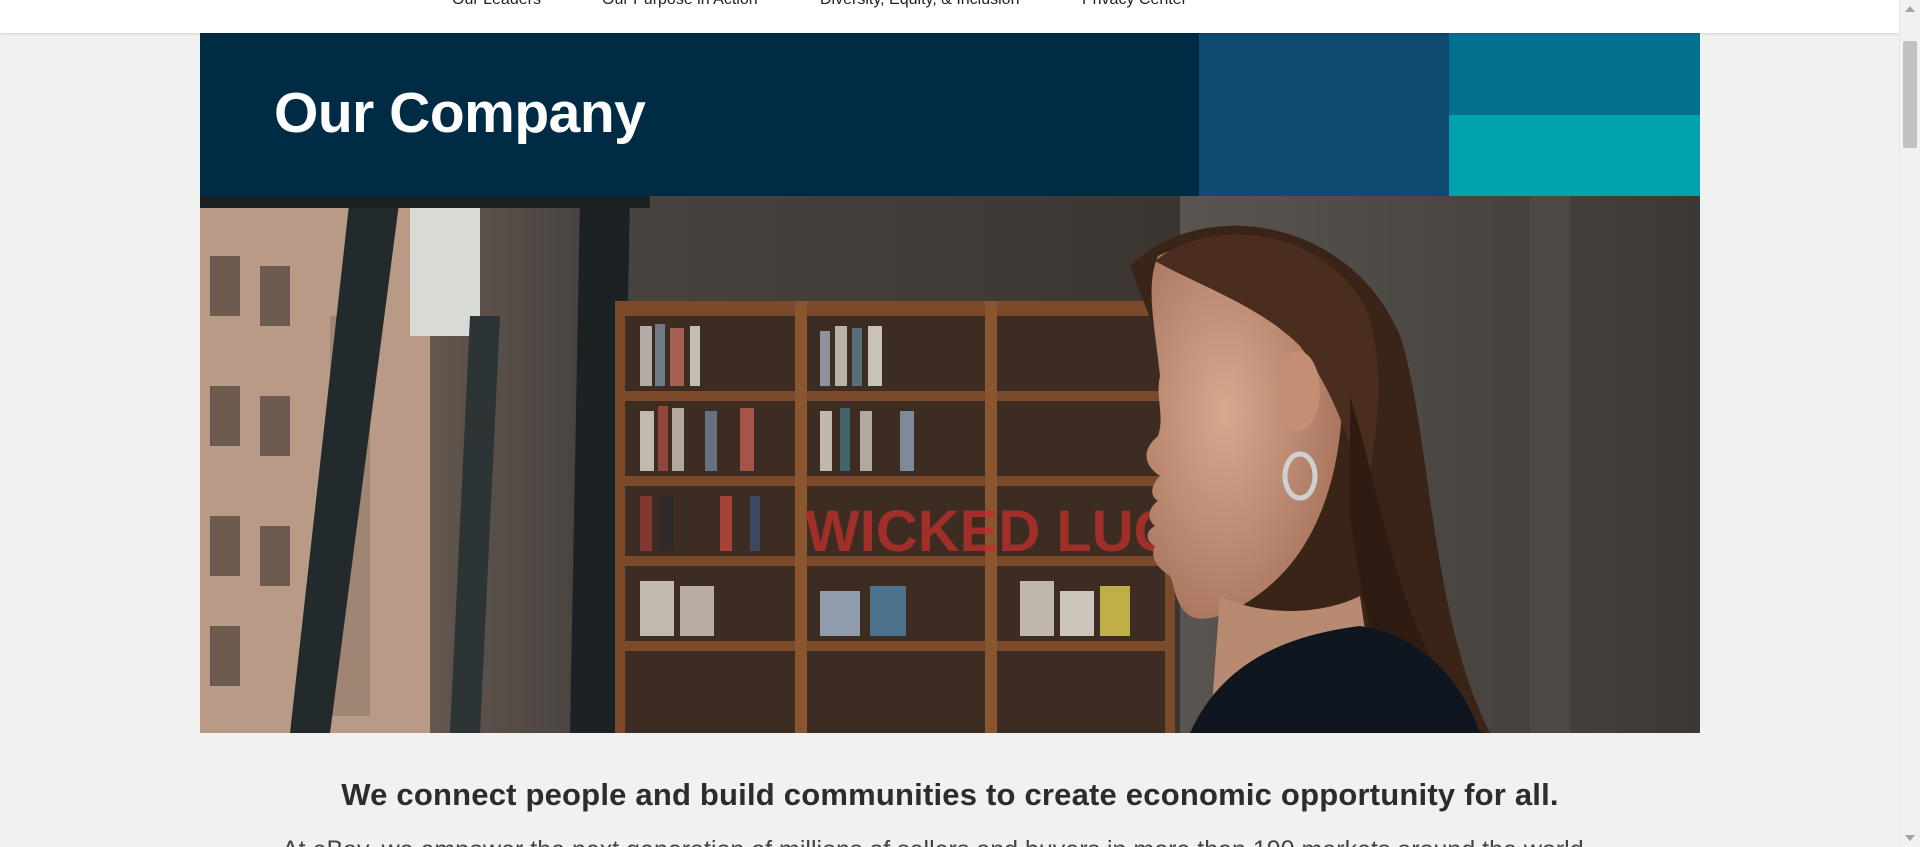 Image resolution: width=1920 pixels, height=847 pixels. I want to click on vertical-scrollbar, so click(1909, 423).